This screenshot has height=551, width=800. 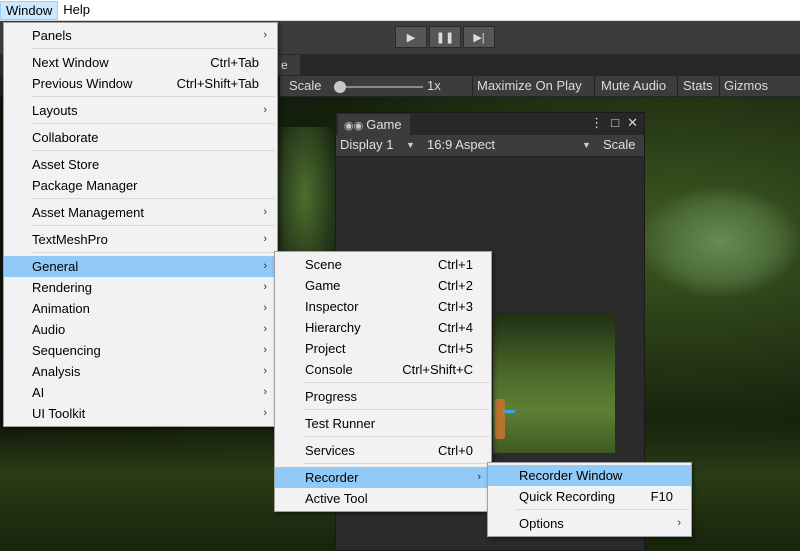 I want to click on menu-item-label: Inspector, so click(x=332, y=306).